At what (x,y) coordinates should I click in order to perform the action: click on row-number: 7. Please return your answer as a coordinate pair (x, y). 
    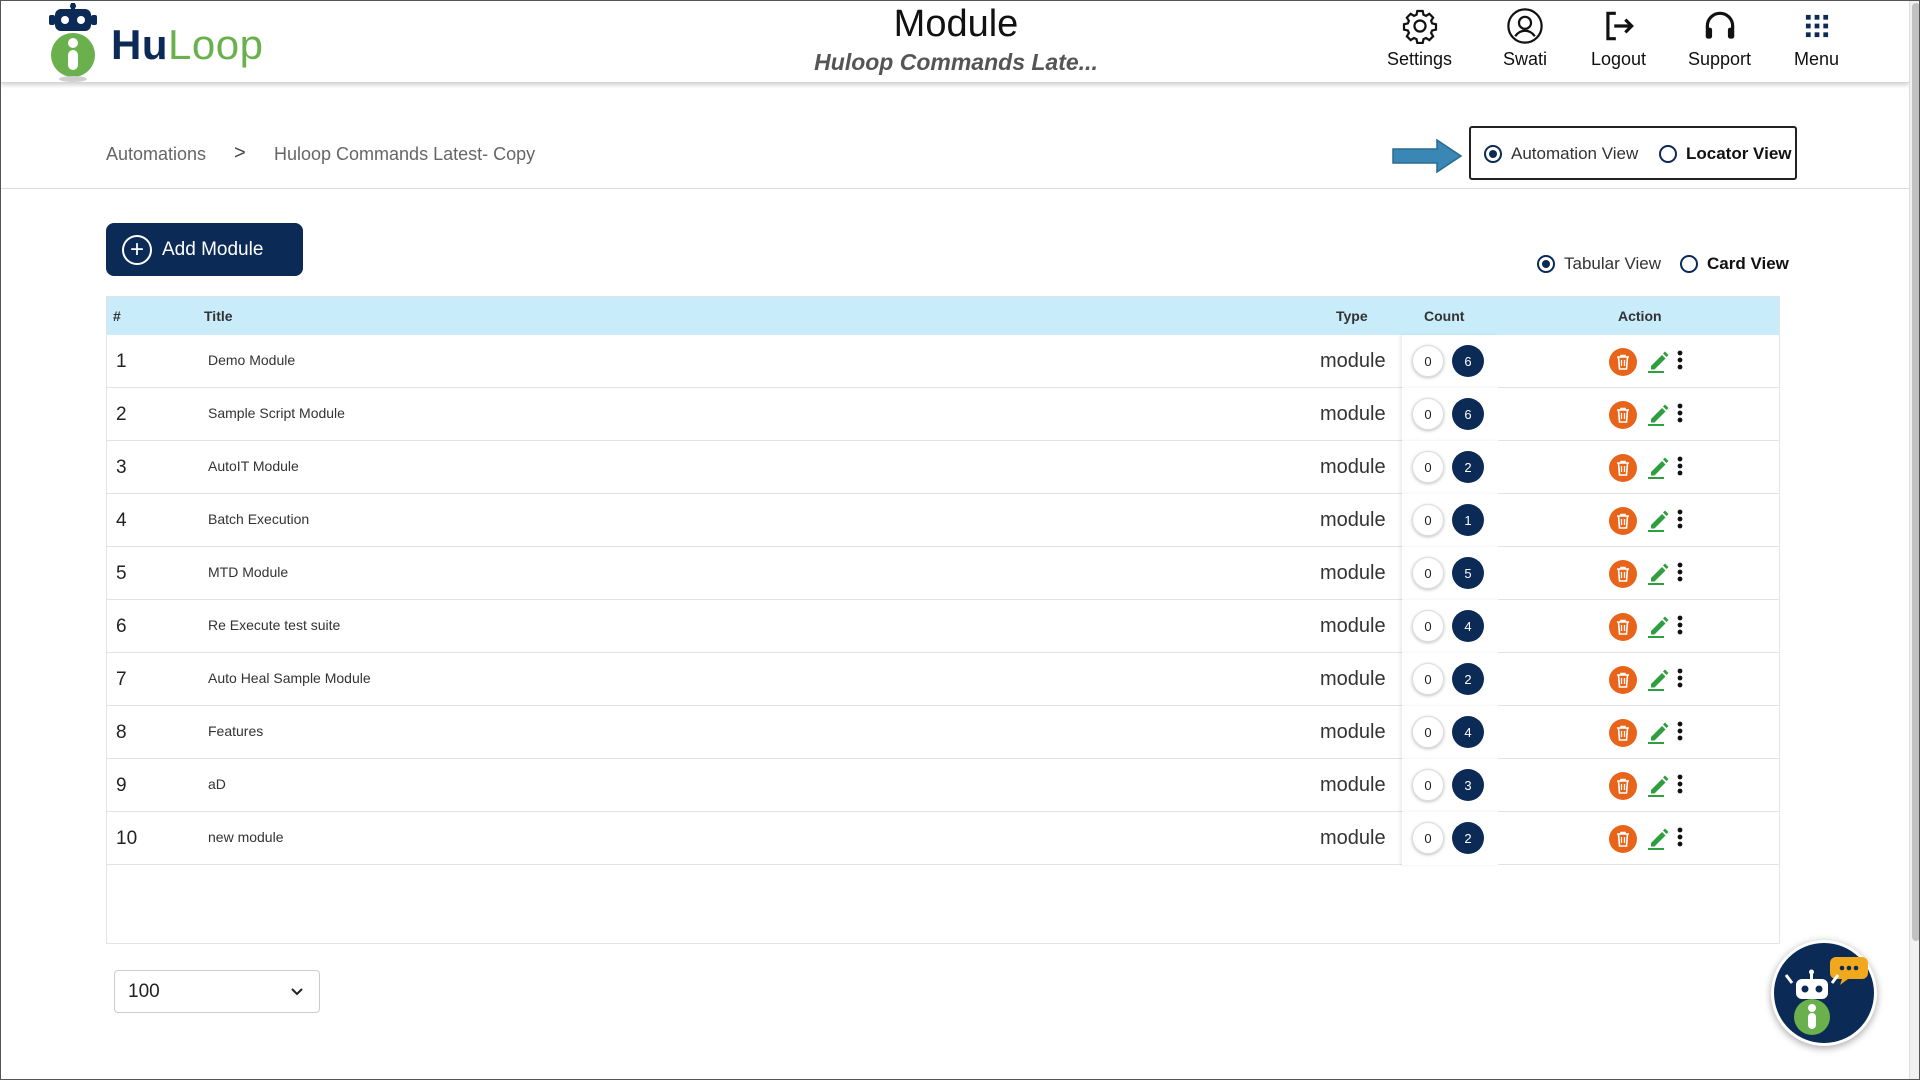
    Looking at the image, I should click on (121, 679).